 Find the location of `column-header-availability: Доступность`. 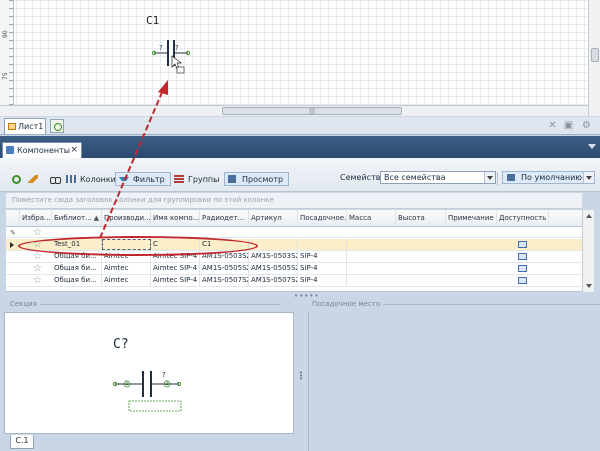

column-header-availability: Доступность is located at coordinates (523, 218).